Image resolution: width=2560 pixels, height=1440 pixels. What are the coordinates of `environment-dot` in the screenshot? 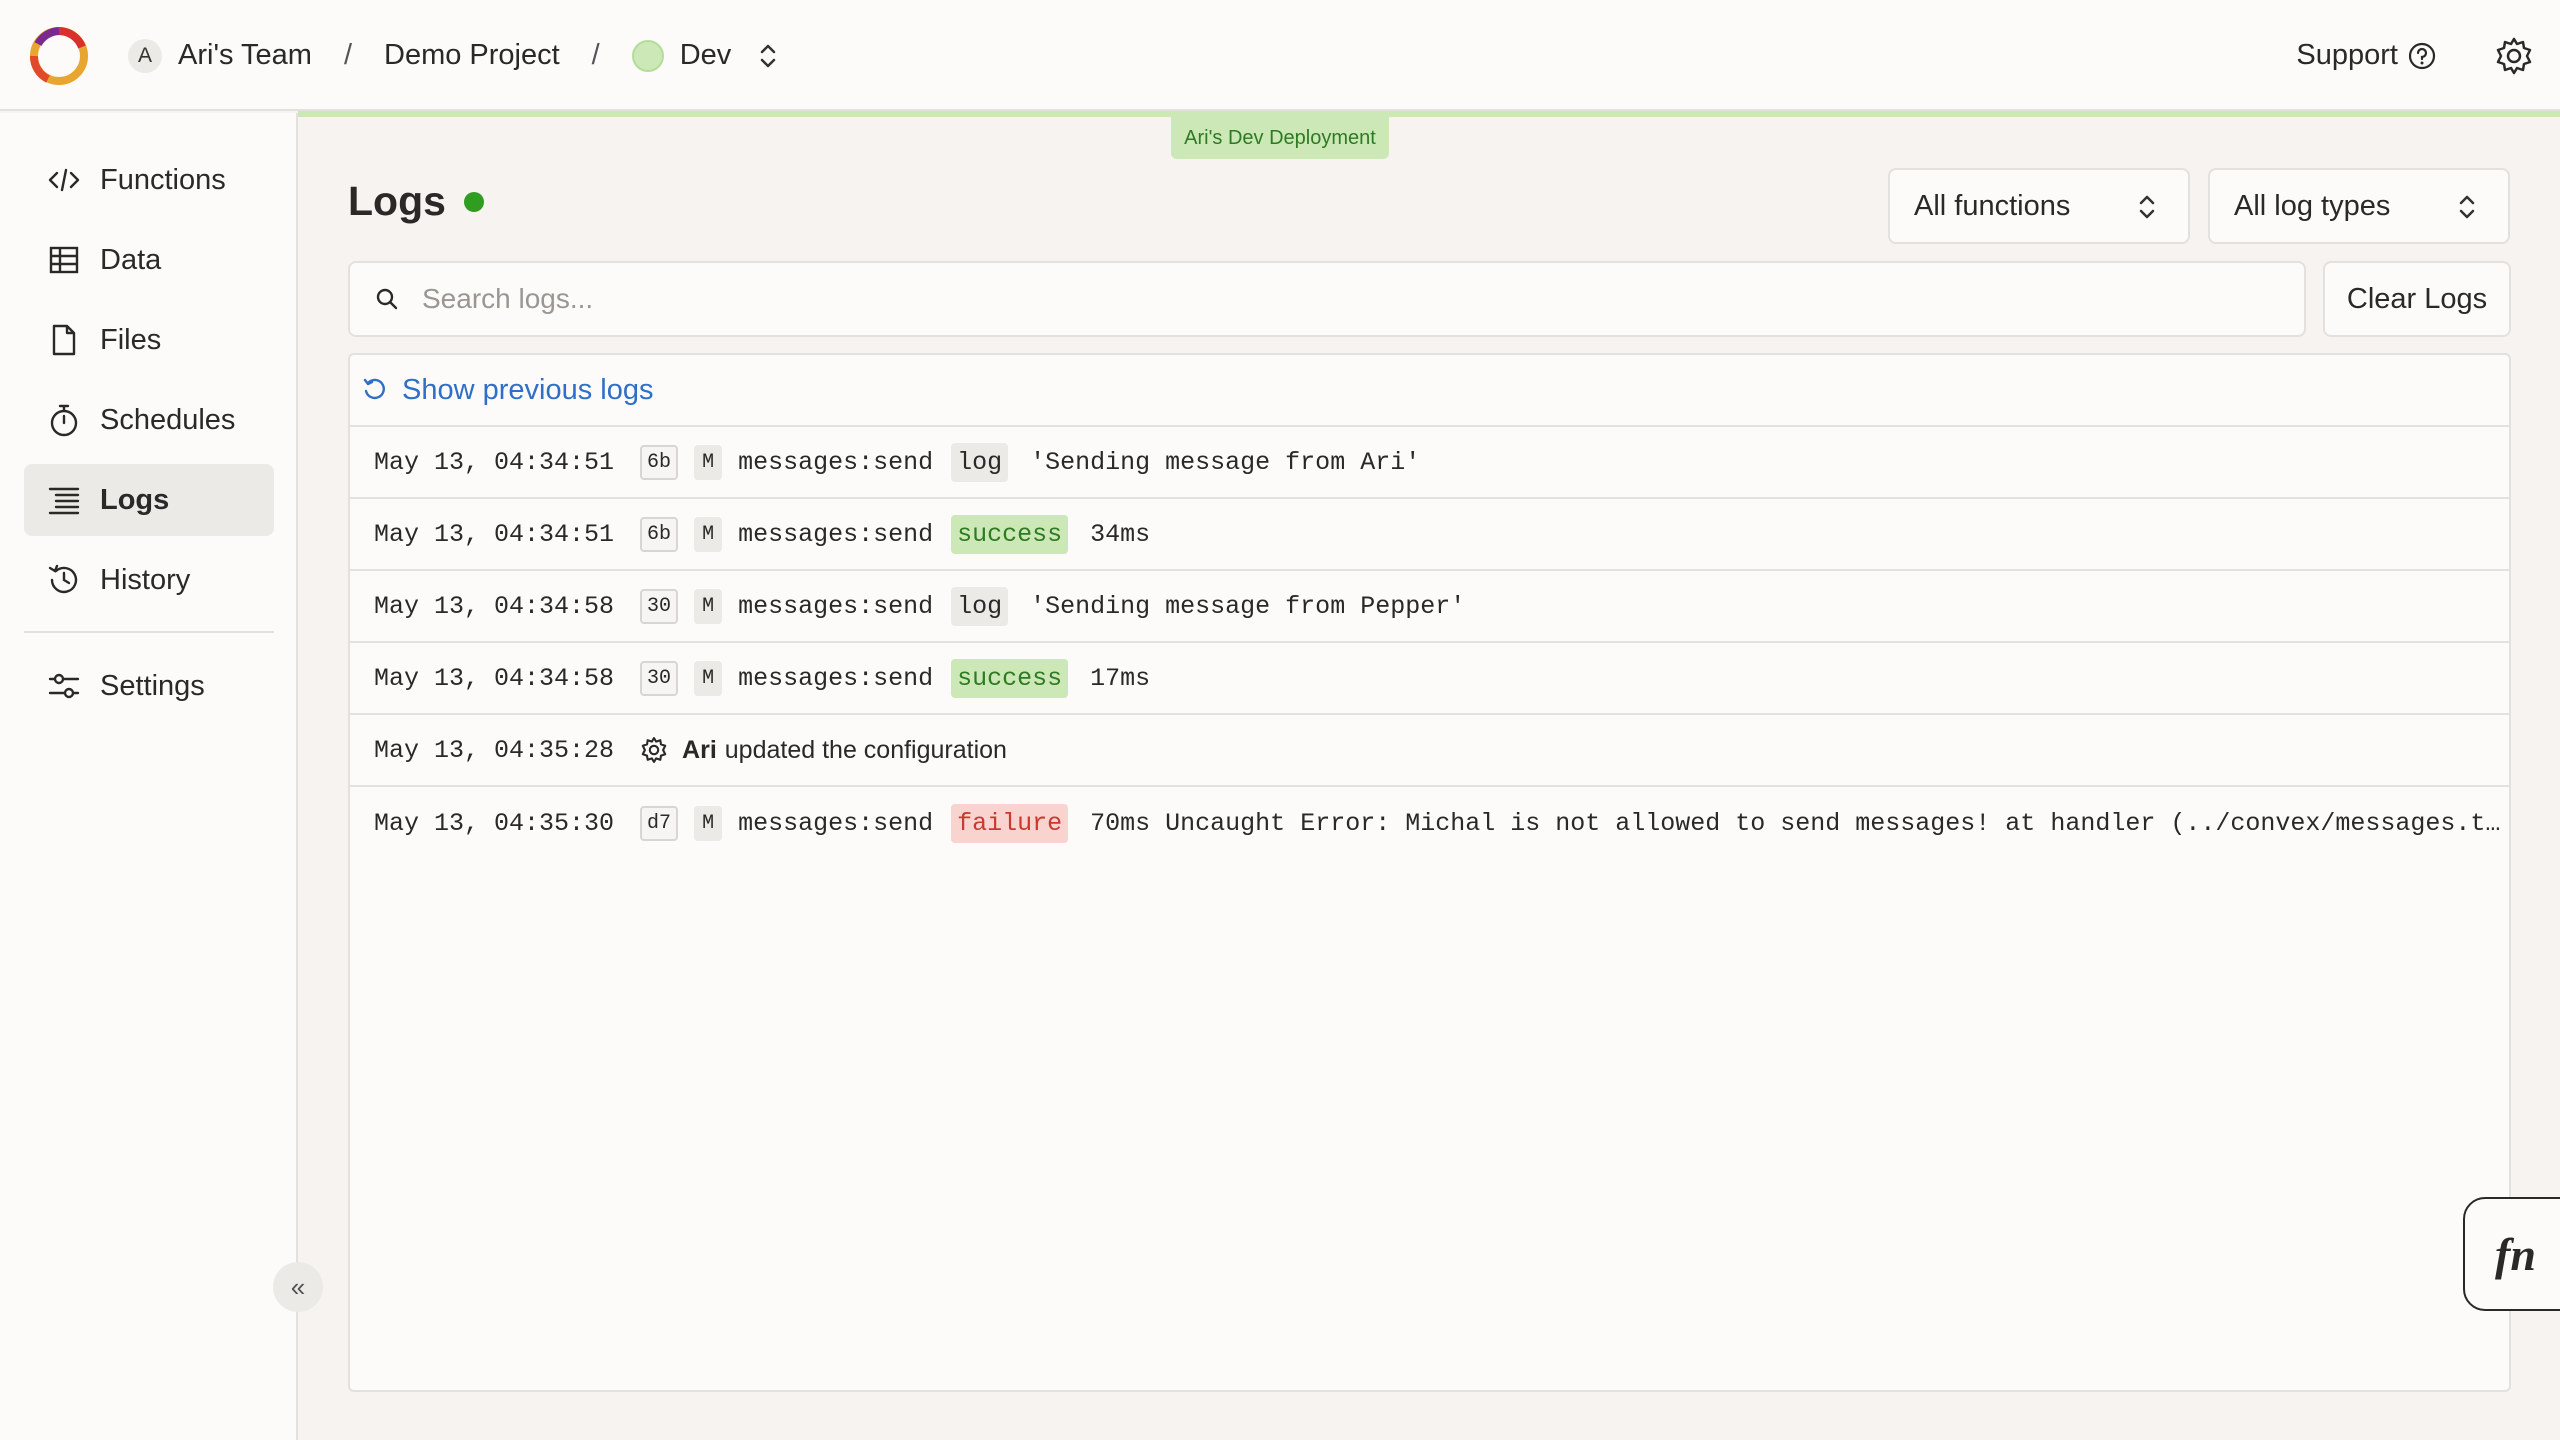 It's located at (647, 55).